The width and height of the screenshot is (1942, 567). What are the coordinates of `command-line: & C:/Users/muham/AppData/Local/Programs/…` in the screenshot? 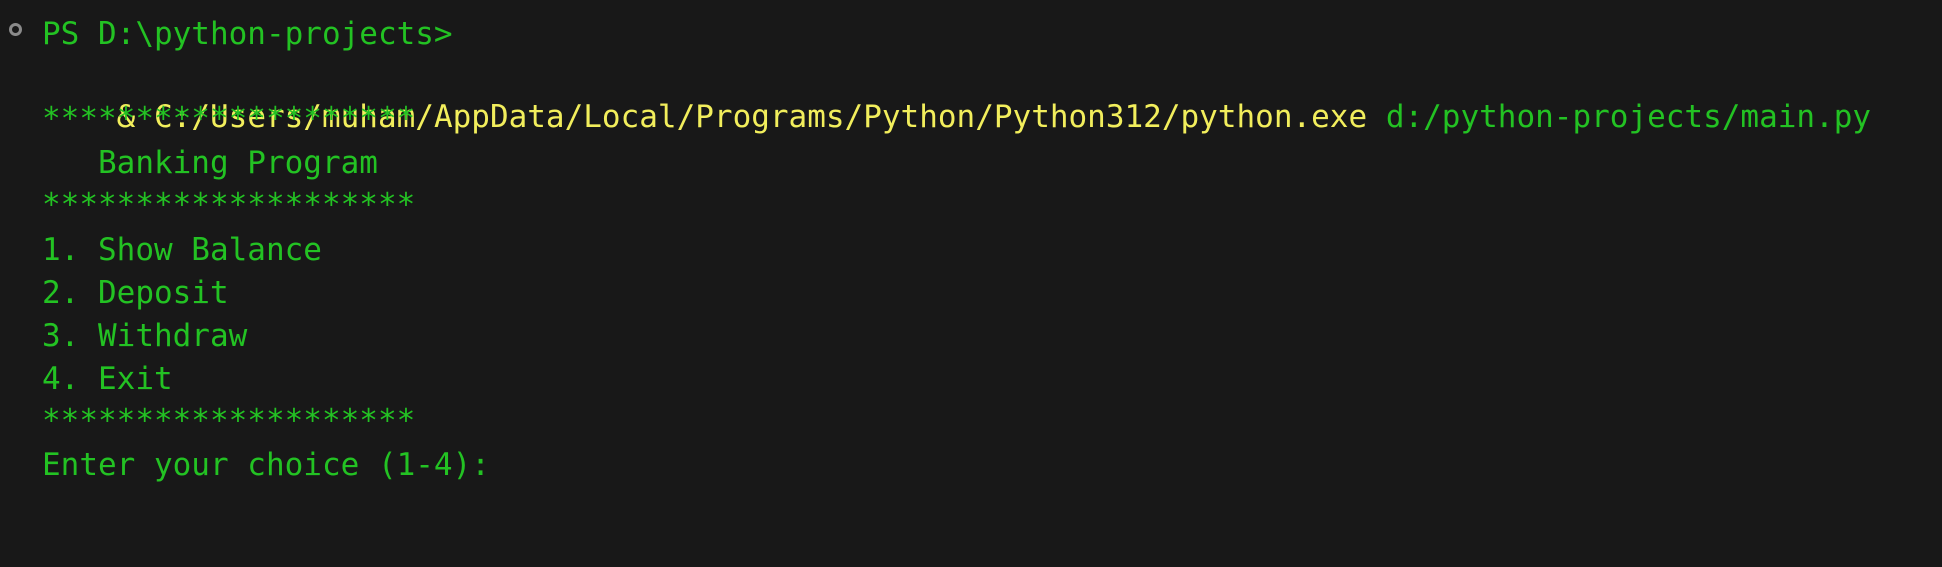 It's located at (956, 96).